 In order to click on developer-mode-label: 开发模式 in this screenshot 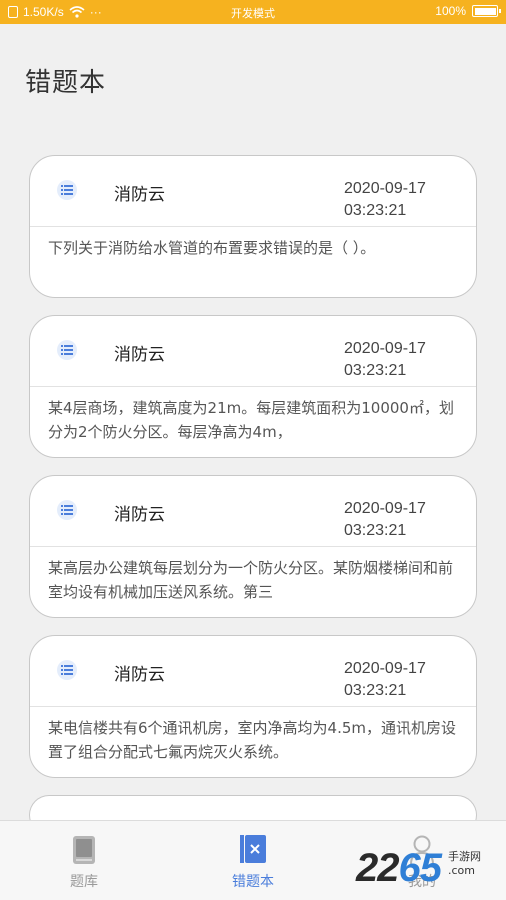, I will do `click(253, 14)`.